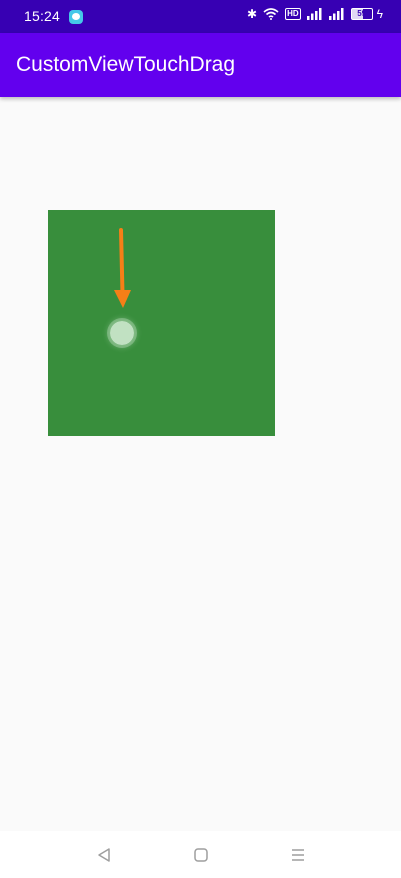  What do you see at coordinates (379, 14) in the screenshot?
I see `charging-icon: ϟ` at bounding box center [379, 14].